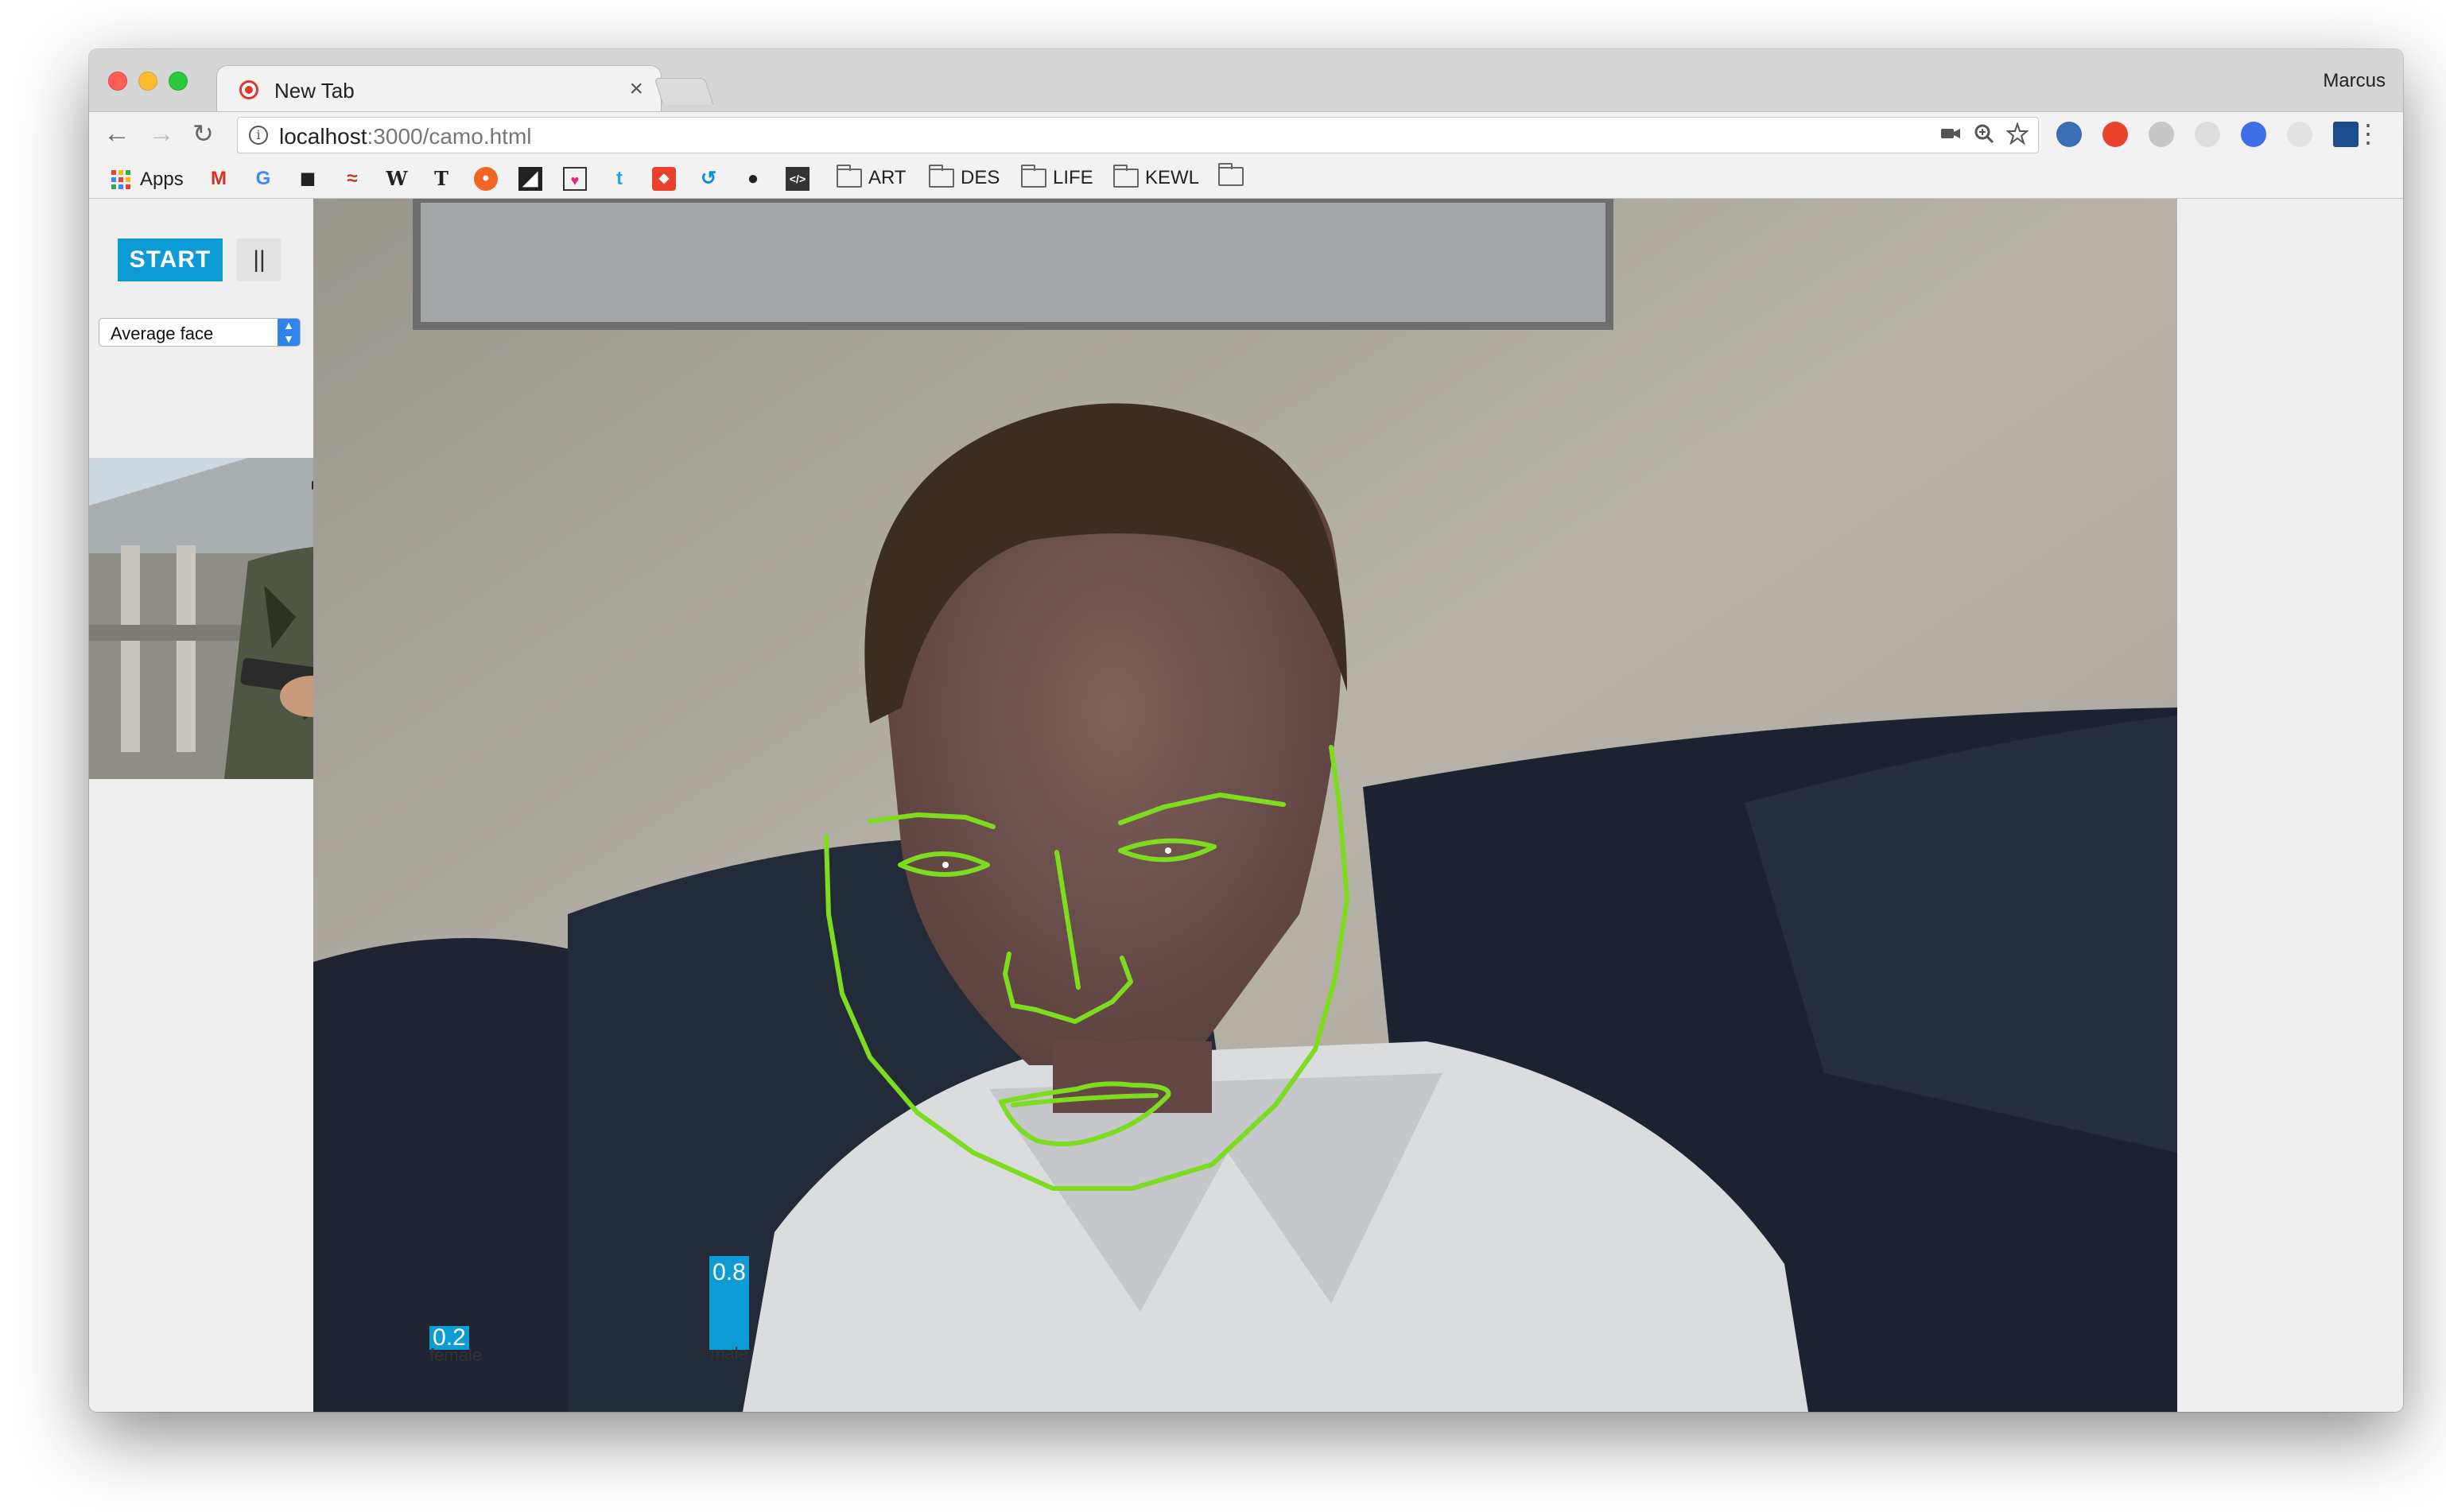  Describe the element at coordinates (932, 821) in the screenshot. I see `left-brow` at that location.